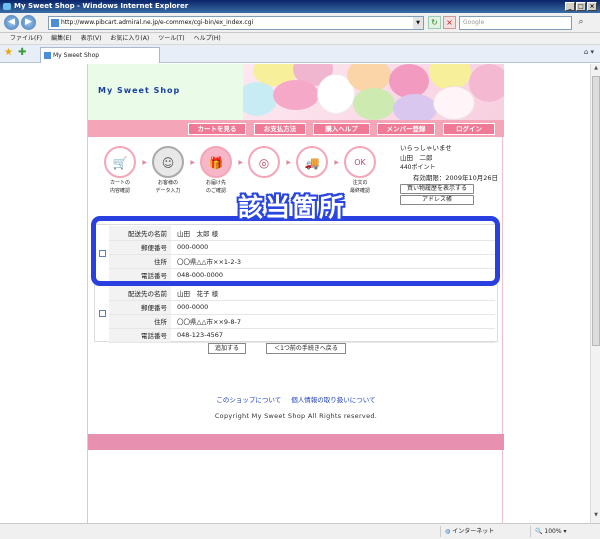  Describe the element at coordinates (581, 22) in the screenshot. I see `search-icon: ⌕` at that location.